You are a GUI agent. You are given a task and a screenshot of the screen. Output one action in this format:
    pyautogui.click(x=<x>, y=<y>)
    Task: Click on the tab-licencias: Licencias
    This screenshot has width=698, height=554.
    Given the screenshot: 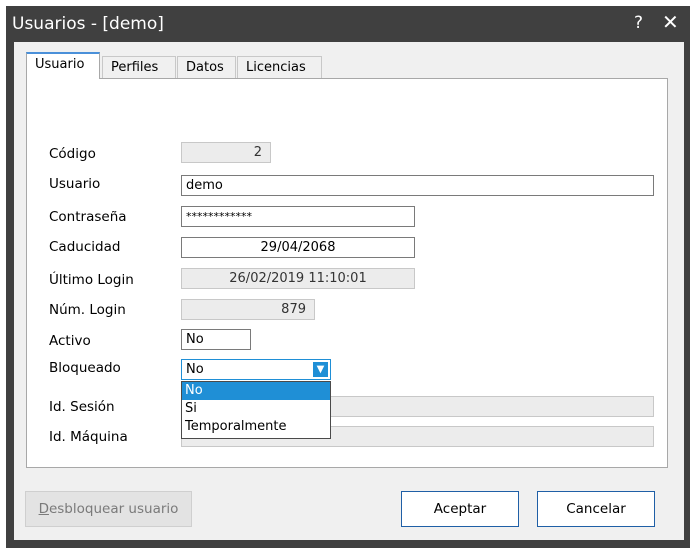 What is the action you would take?
    pyautogui.click(x=279, y=67)
    